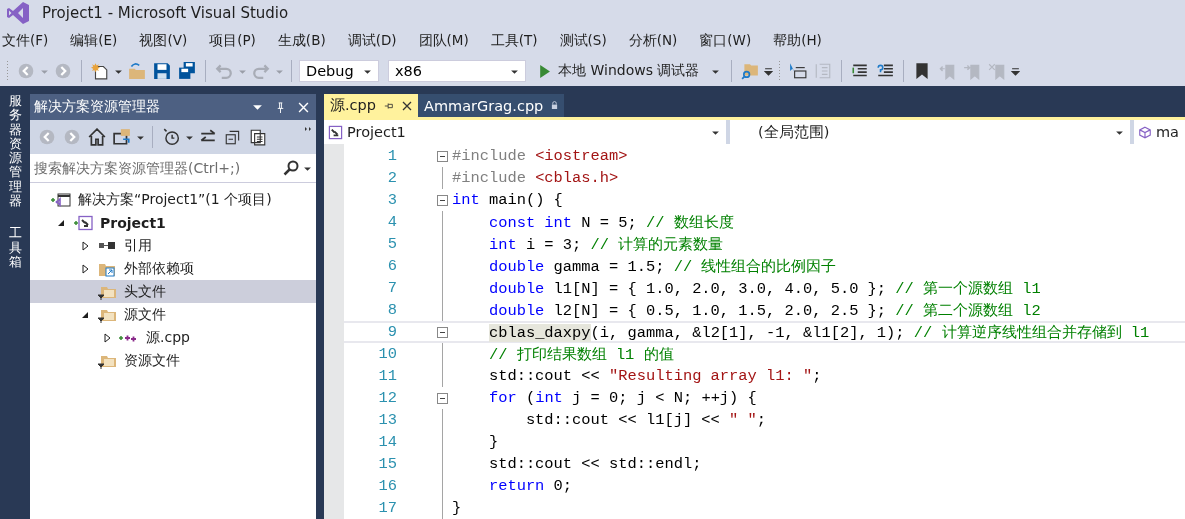 The image size is (1185, 519). Describe the element at coordinates (173, 314) in the screenshot. I see `tree-item: 源文件` at that location.